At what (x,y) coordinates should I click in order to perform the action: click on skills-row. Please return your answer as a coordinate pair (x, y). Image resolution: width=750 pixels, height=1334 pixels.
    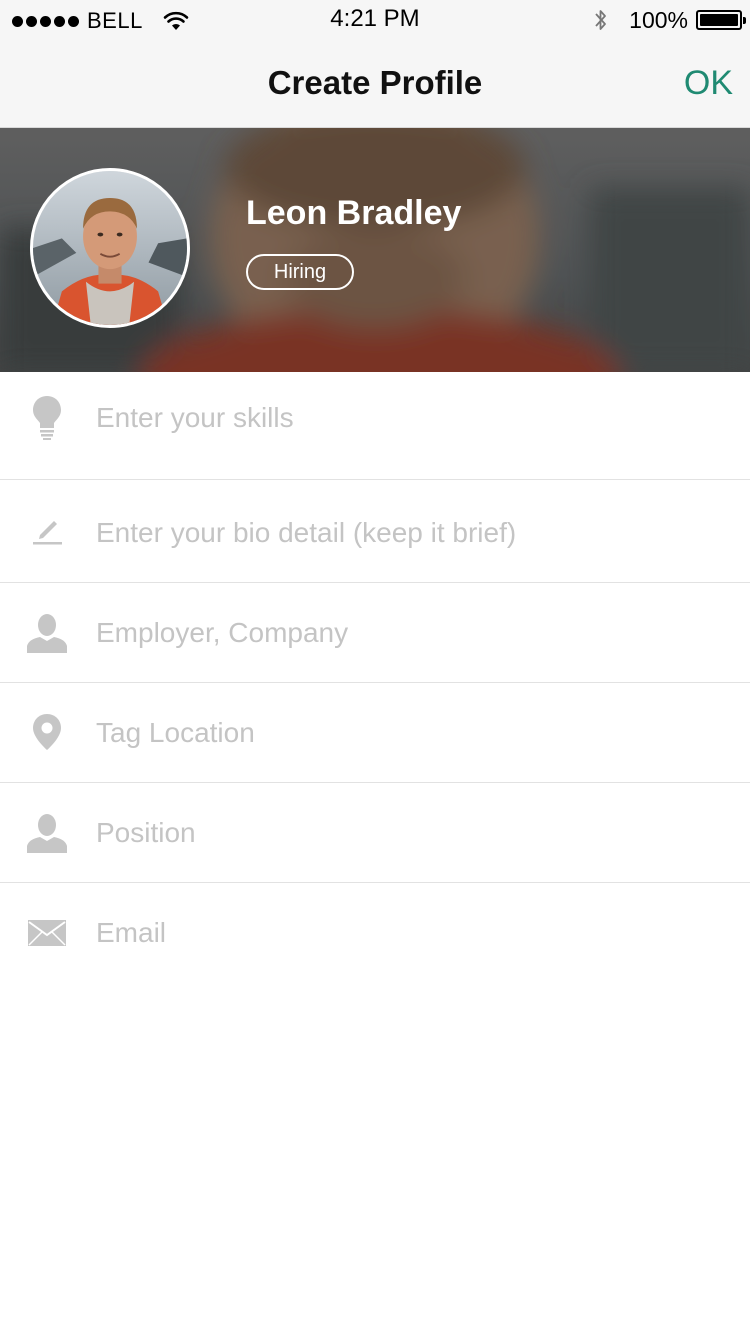
    Looking at the image, I should click on (375, 426).